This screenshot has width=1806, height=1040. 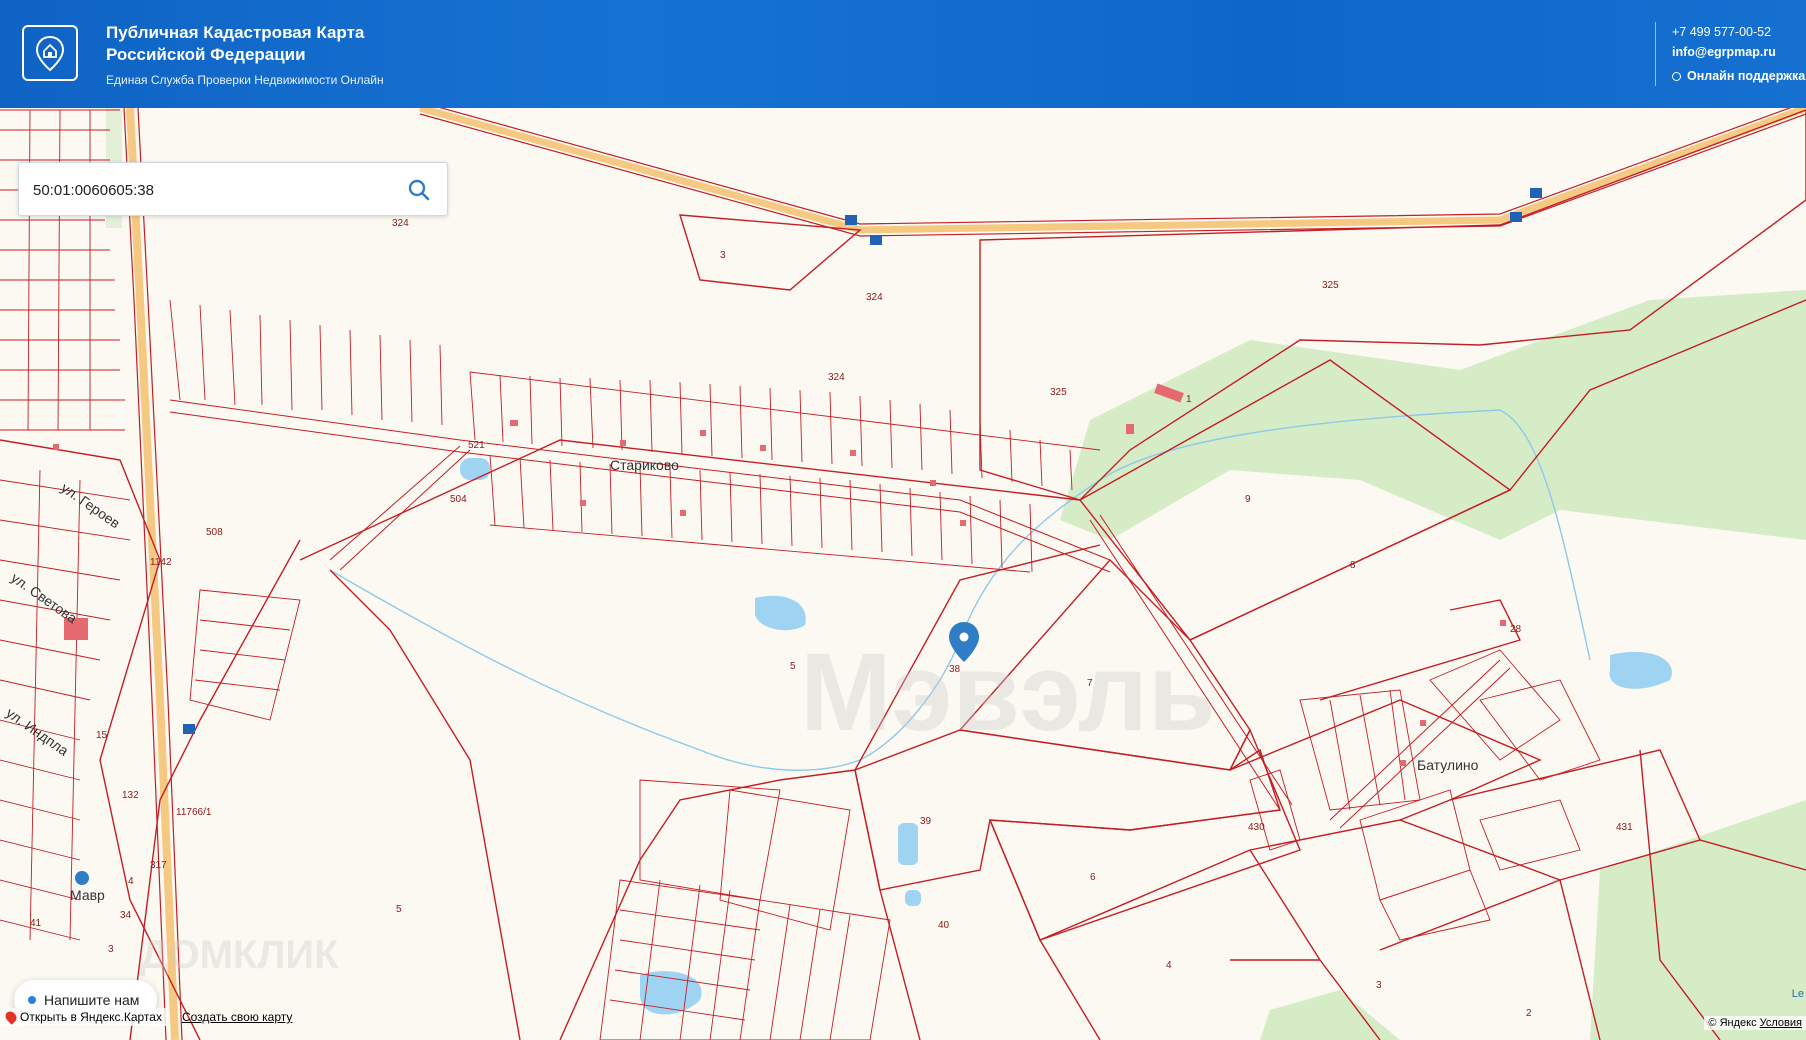 What do you see at coordinates (102, 735) in the screenshot?
I see `parcel-number: 15` at bounding box center [102, 735].